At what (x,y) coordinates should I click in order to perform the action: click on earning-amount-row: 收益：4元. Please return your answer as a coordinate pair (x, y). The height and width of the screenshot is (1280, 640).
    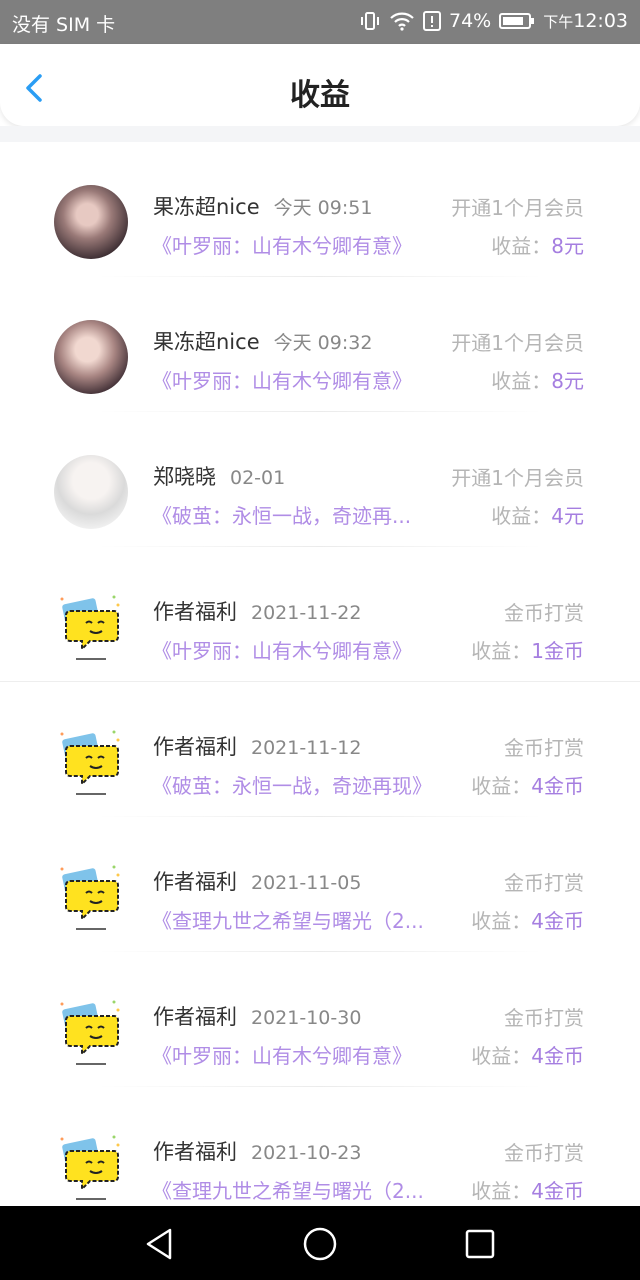
    Looking at the image, I should click on (537, 514).